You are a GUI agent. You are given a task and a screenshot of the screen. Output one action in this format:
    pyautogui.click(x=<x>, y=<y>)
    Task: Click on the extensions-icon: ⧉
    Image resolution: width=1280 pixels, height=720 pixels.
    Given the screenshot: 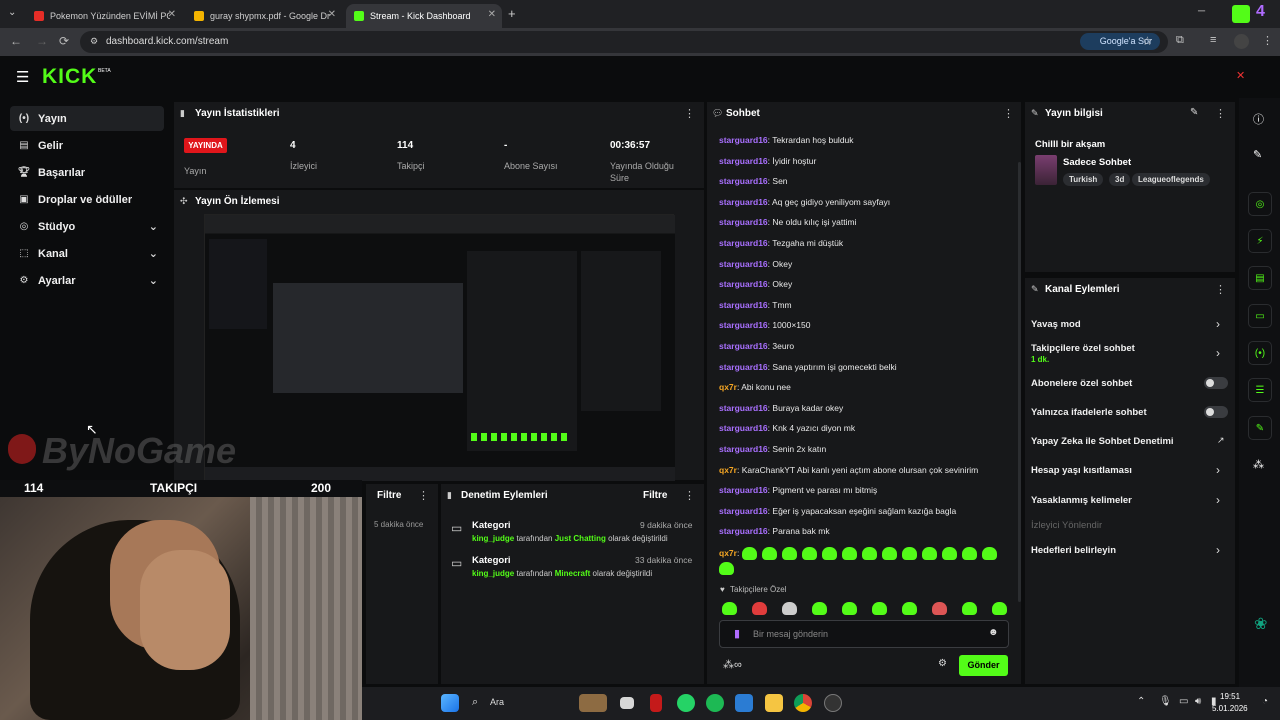 What is the action you would take?
    pyautogui.click(x=1180, y=40)
    